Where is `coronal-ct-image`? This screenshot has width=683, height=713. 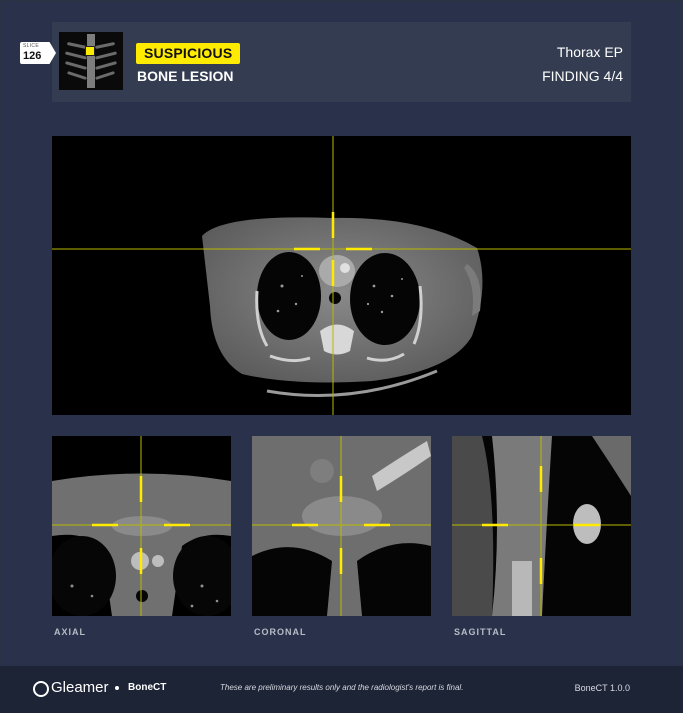 coronal-ct-image is located at coordinates (341, 526).